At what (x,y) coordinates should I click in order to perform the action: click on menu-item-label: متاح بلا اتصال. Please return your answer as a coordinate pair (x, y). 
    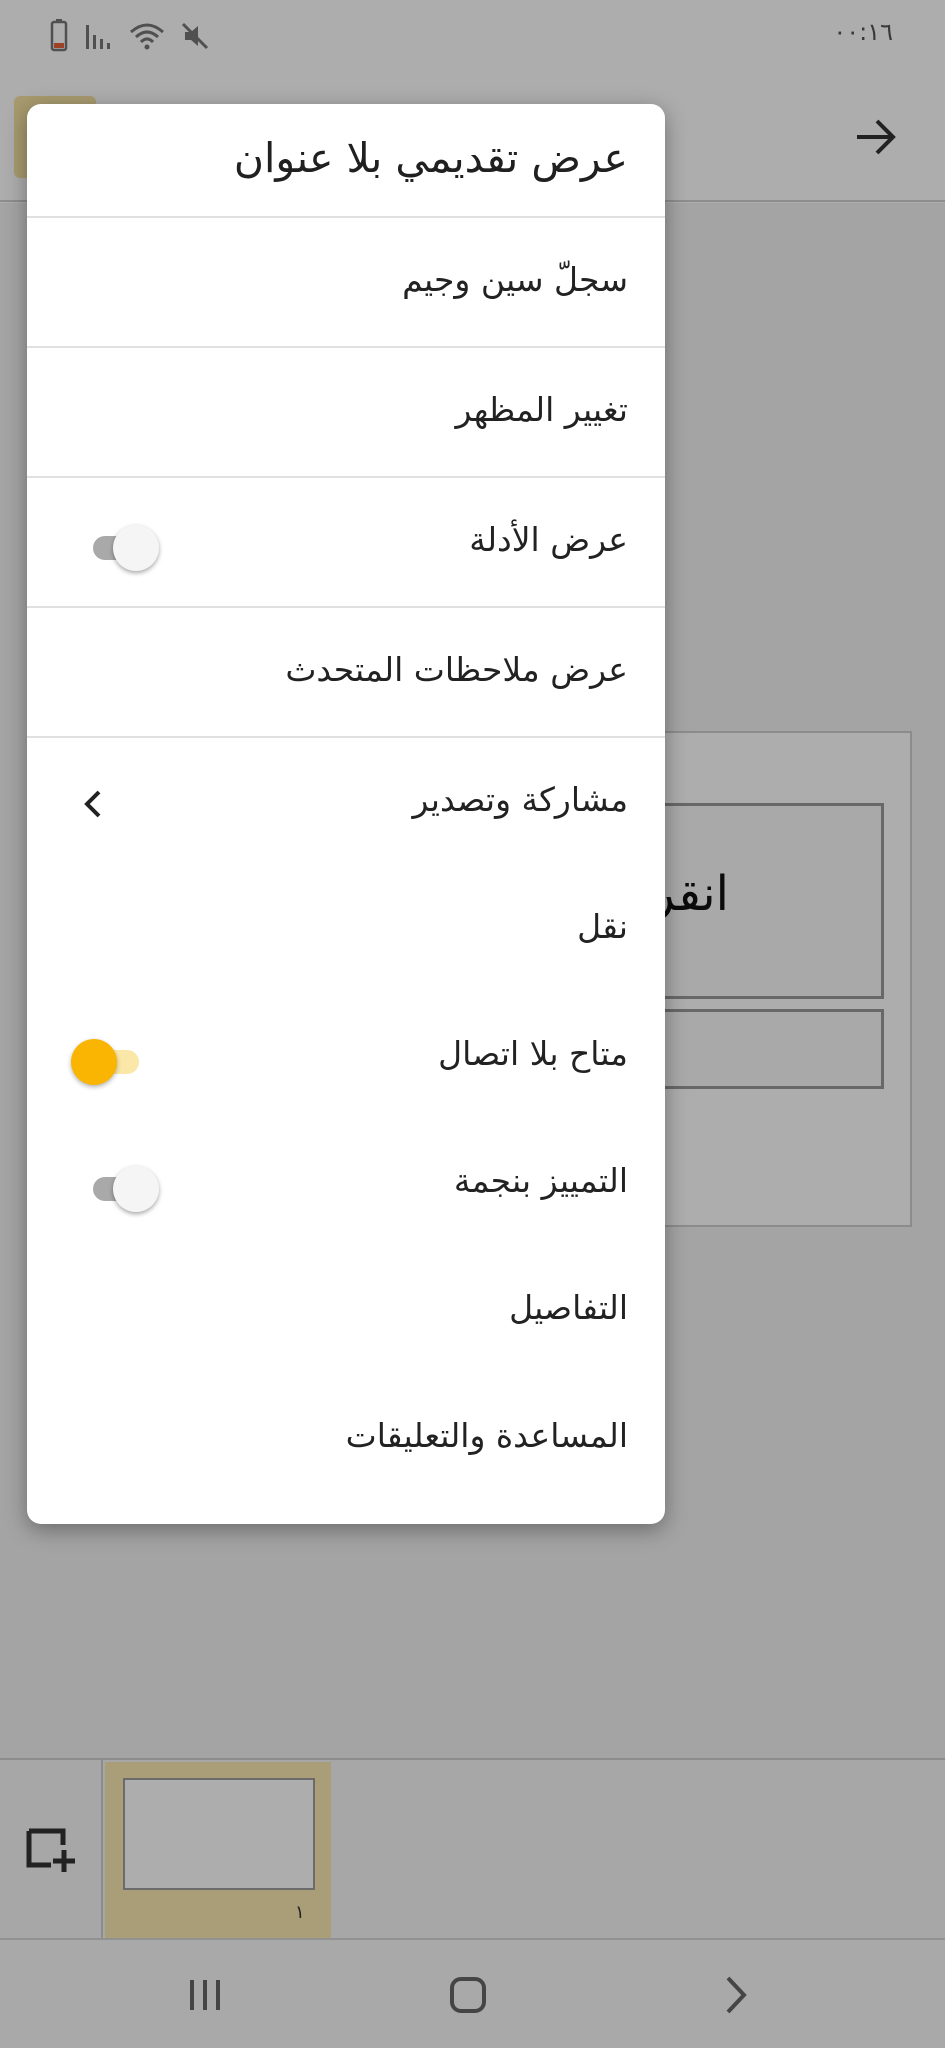
    Looking at the image, I should click on (533, 1053).